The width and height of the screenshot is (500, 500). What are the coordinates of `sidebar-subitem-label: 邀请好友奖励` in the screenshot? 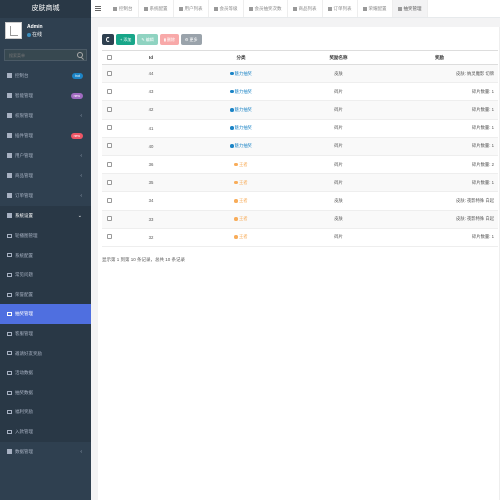 It's located at (28, 353).